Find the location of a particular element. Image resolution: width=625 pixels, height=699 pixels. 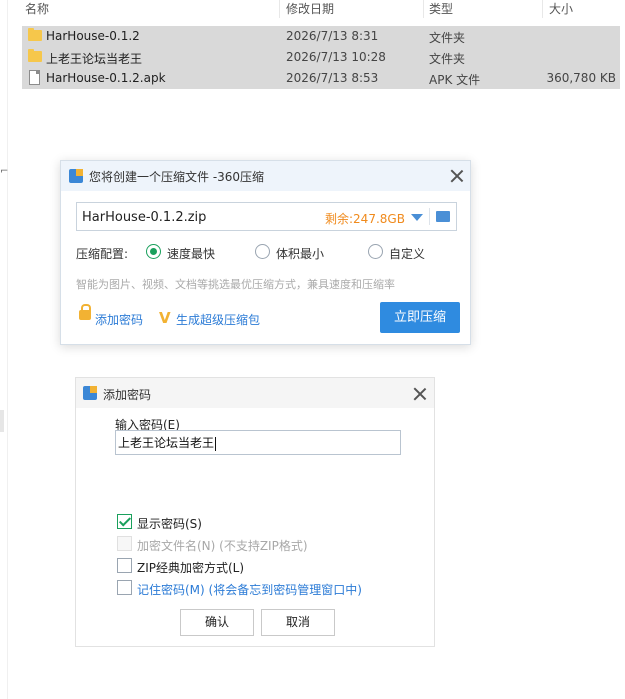

radio-custom is located at coordinates (375, 251).